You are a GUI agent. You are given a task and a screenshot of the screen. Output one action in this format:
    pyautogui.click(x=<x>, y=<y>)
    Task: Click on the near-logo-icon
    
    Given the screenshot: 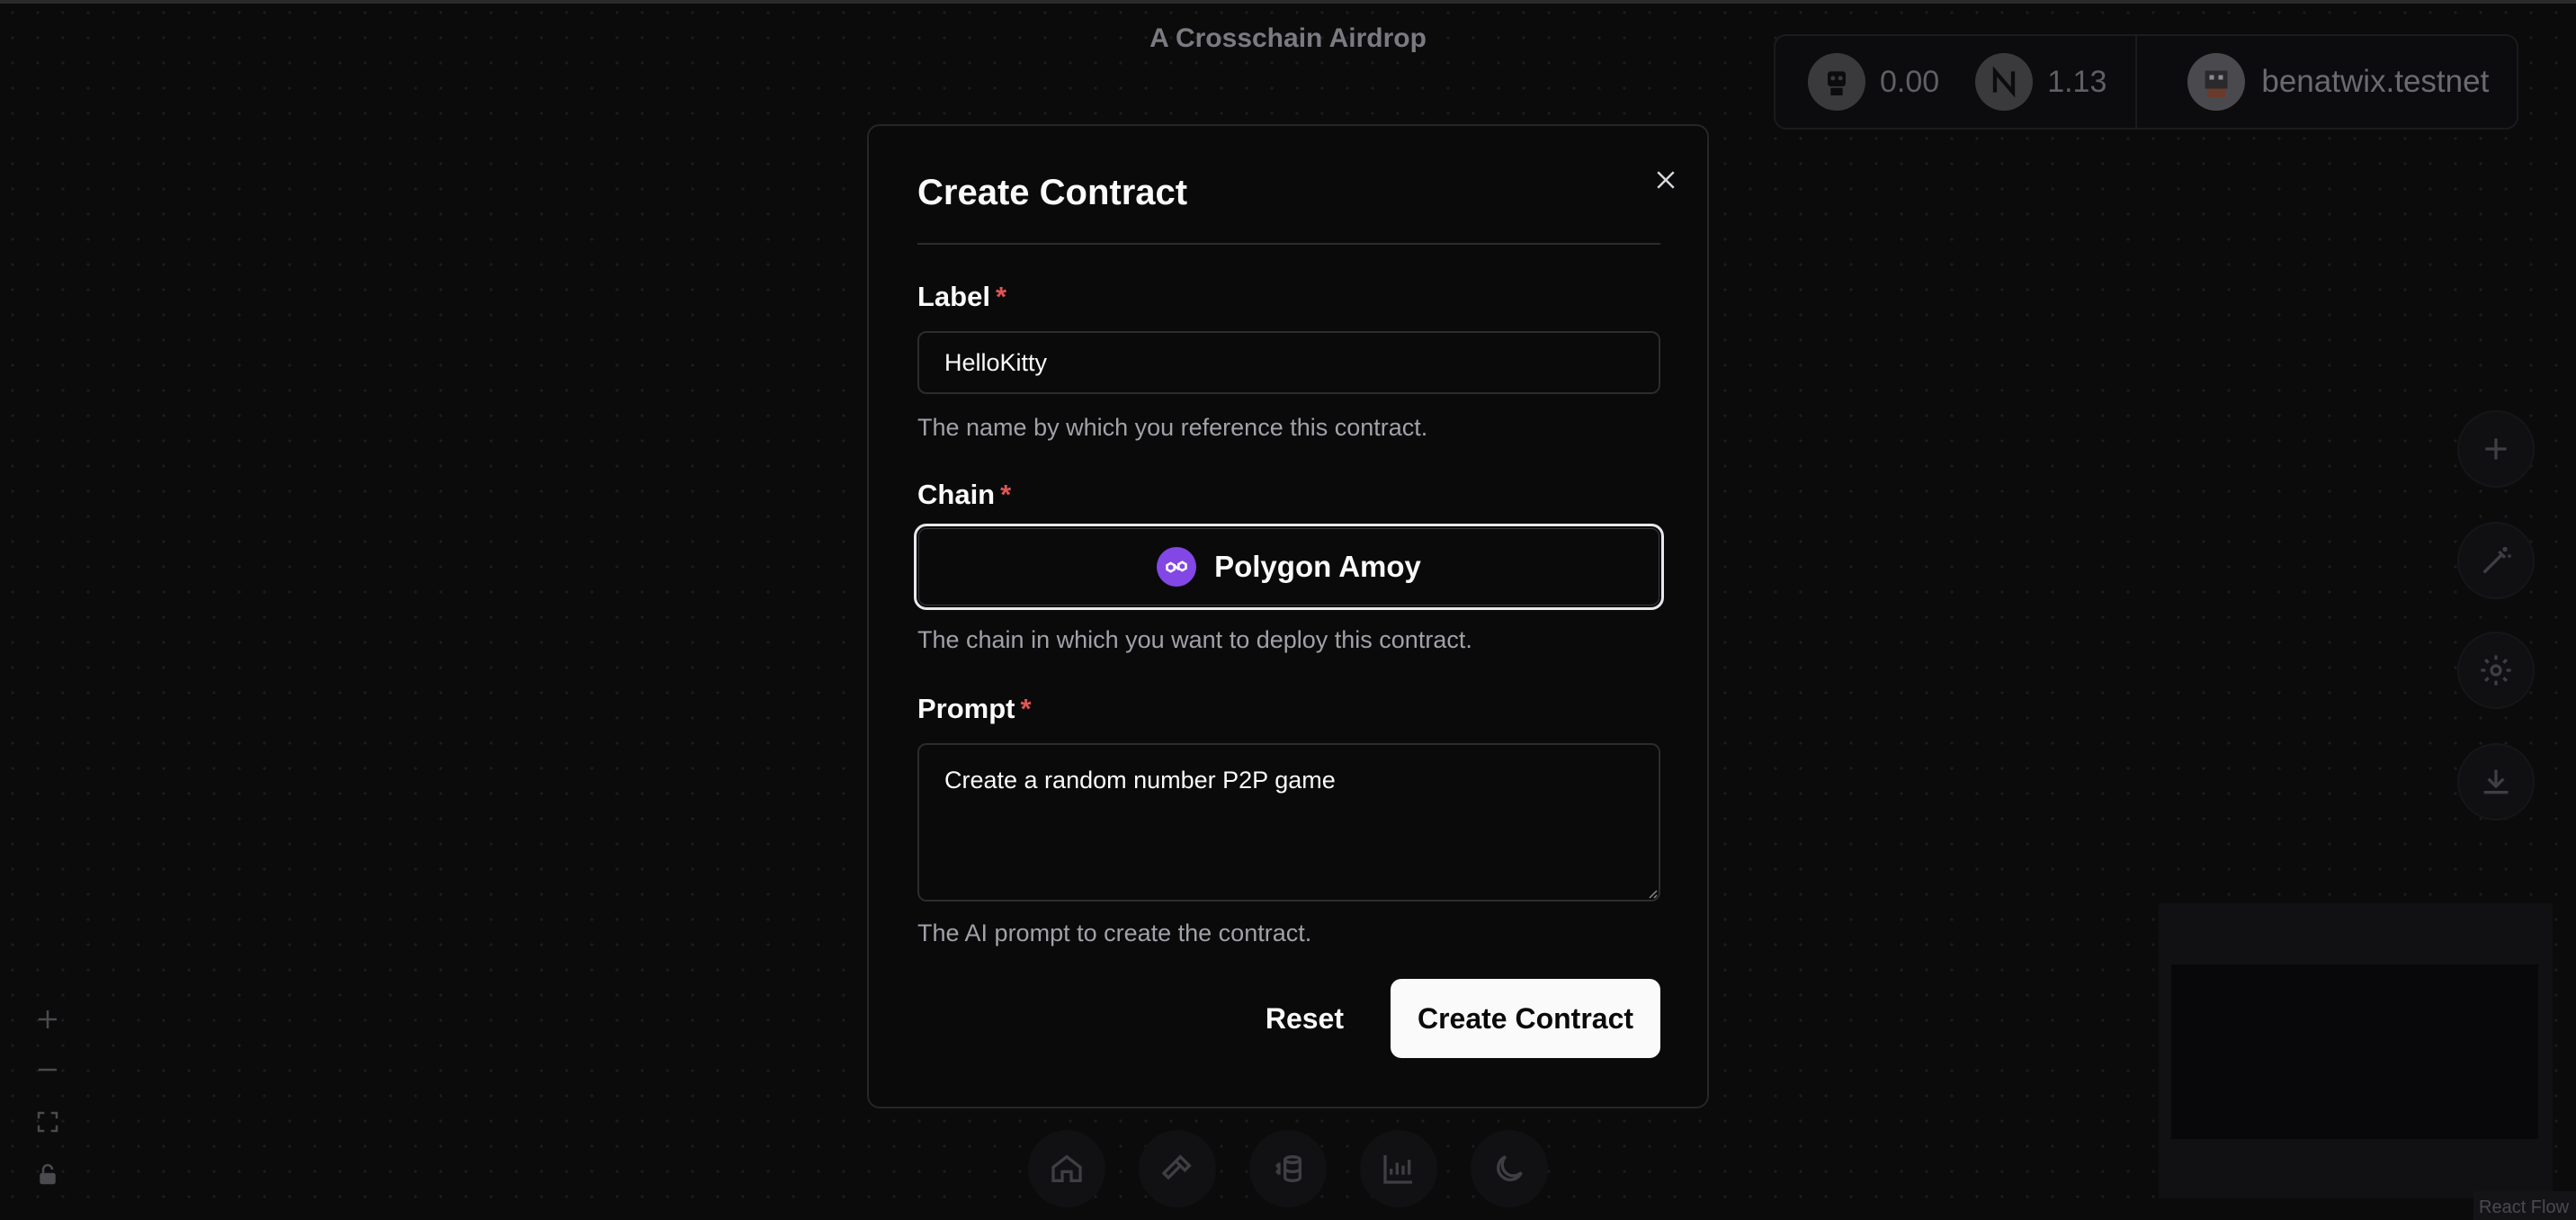 What is the action you would take?
    pyautogui.click(x=2004, y=82)
    